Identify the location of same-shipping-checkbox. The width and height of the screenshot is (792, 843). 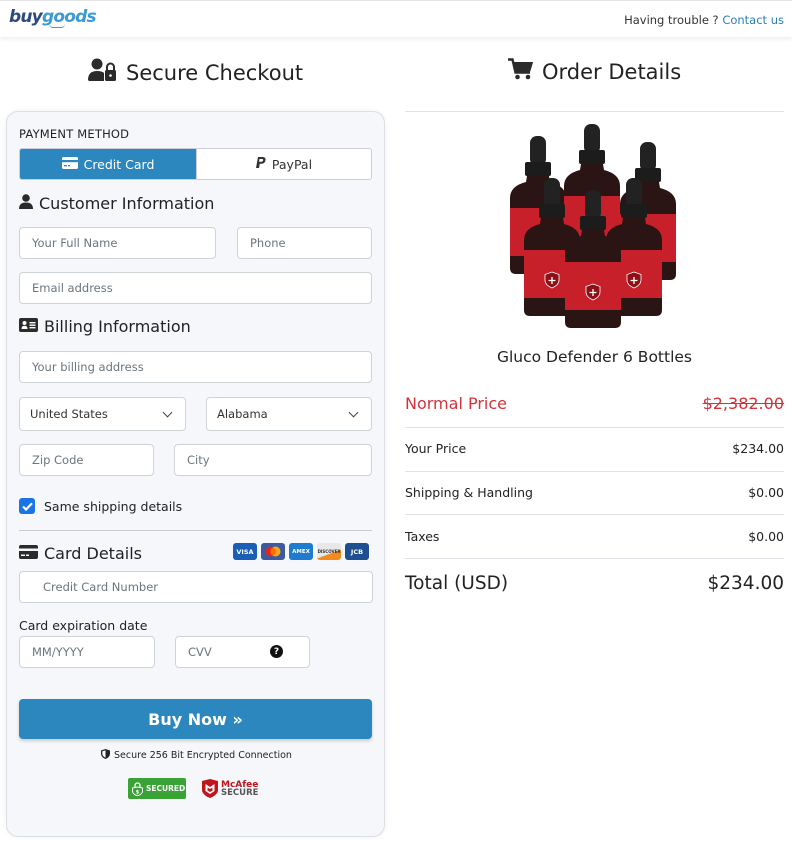
(27, 506).